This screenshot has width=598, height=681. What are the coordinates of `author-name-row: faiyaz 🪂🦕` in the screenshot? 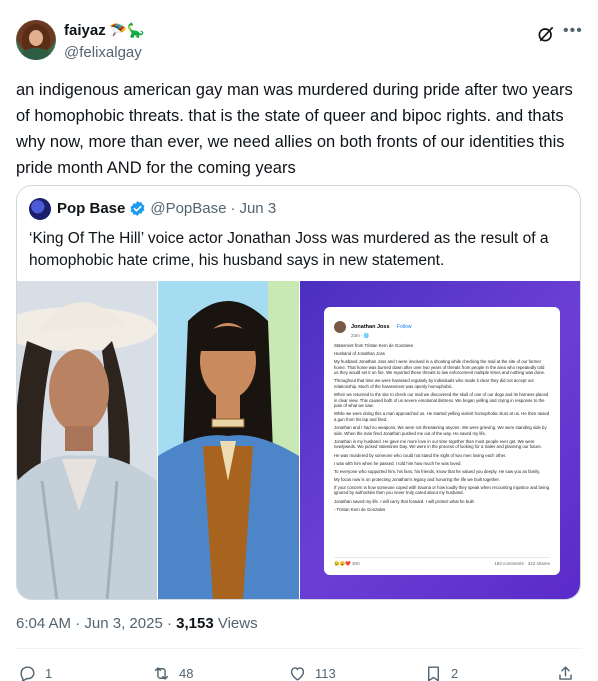 It's located at (104, 30).